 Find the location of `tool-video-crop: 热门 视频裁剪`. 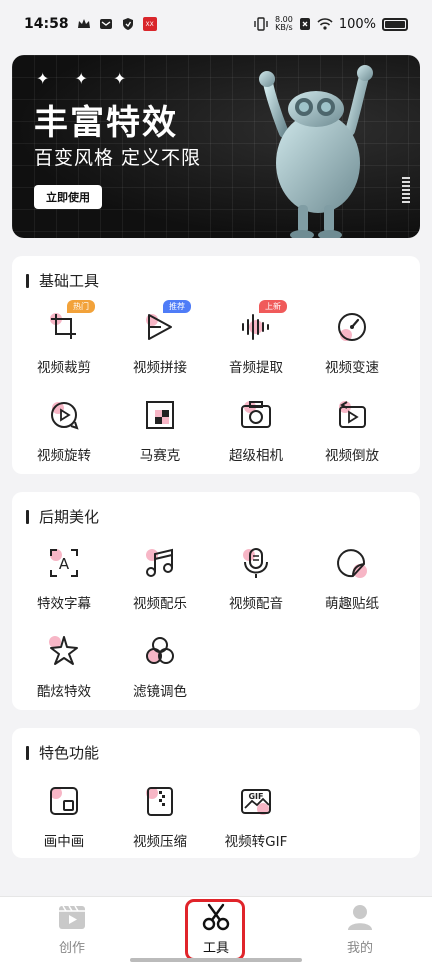

tool-video-crop: 热门 视频裁剪 is located at coordinates (64, 338).